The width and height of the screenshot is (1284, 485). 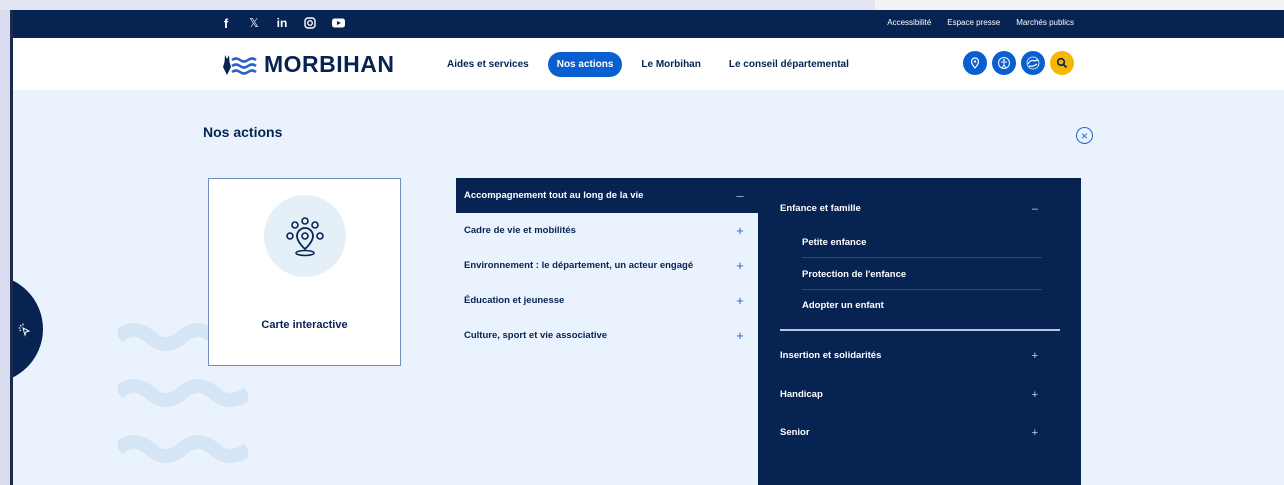 I want to click on menu-item-accompagnement: Accompagnement tout au long de la vie –, so click(x=607, y=195).